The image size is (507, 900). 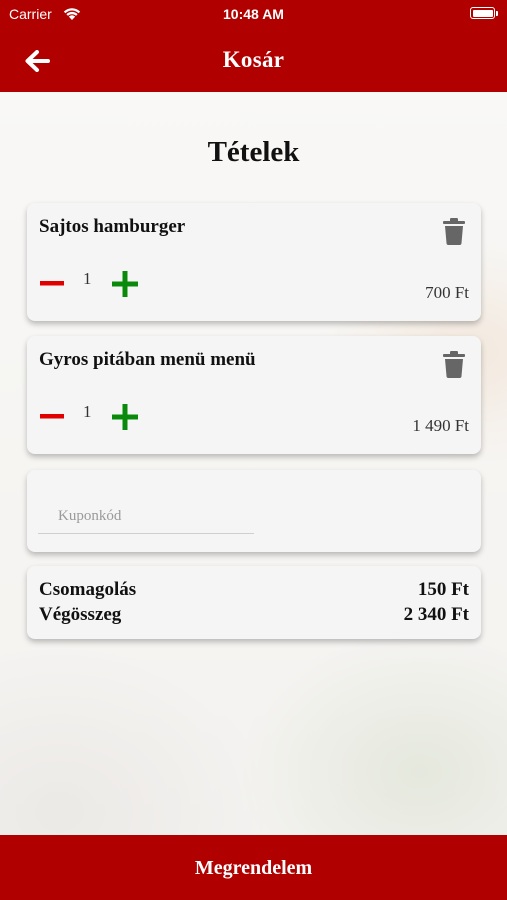 What do you see at coordinates (253, 867) in the screenshot?
I see `place-order-button: Megrendelem` at bounding box center [253, 867].